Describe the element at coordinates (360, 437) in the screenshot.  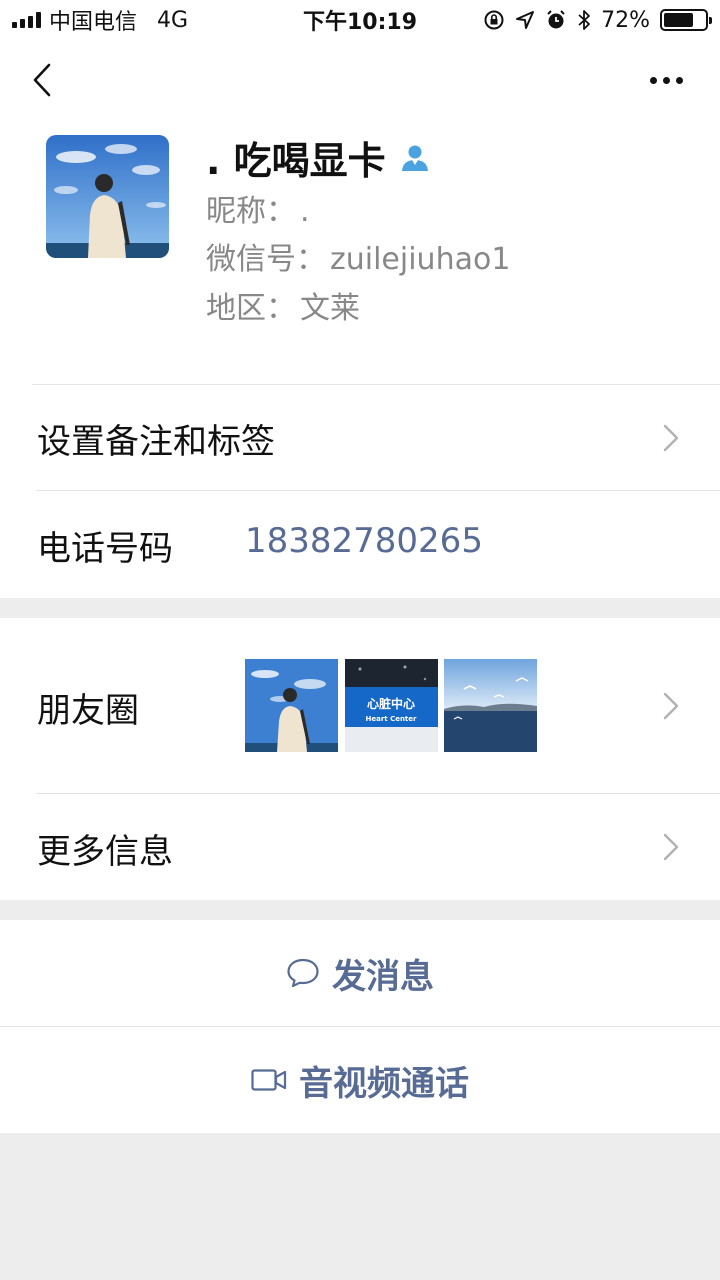
I see `remark-tags-row: 设置备注和标签` at that location.